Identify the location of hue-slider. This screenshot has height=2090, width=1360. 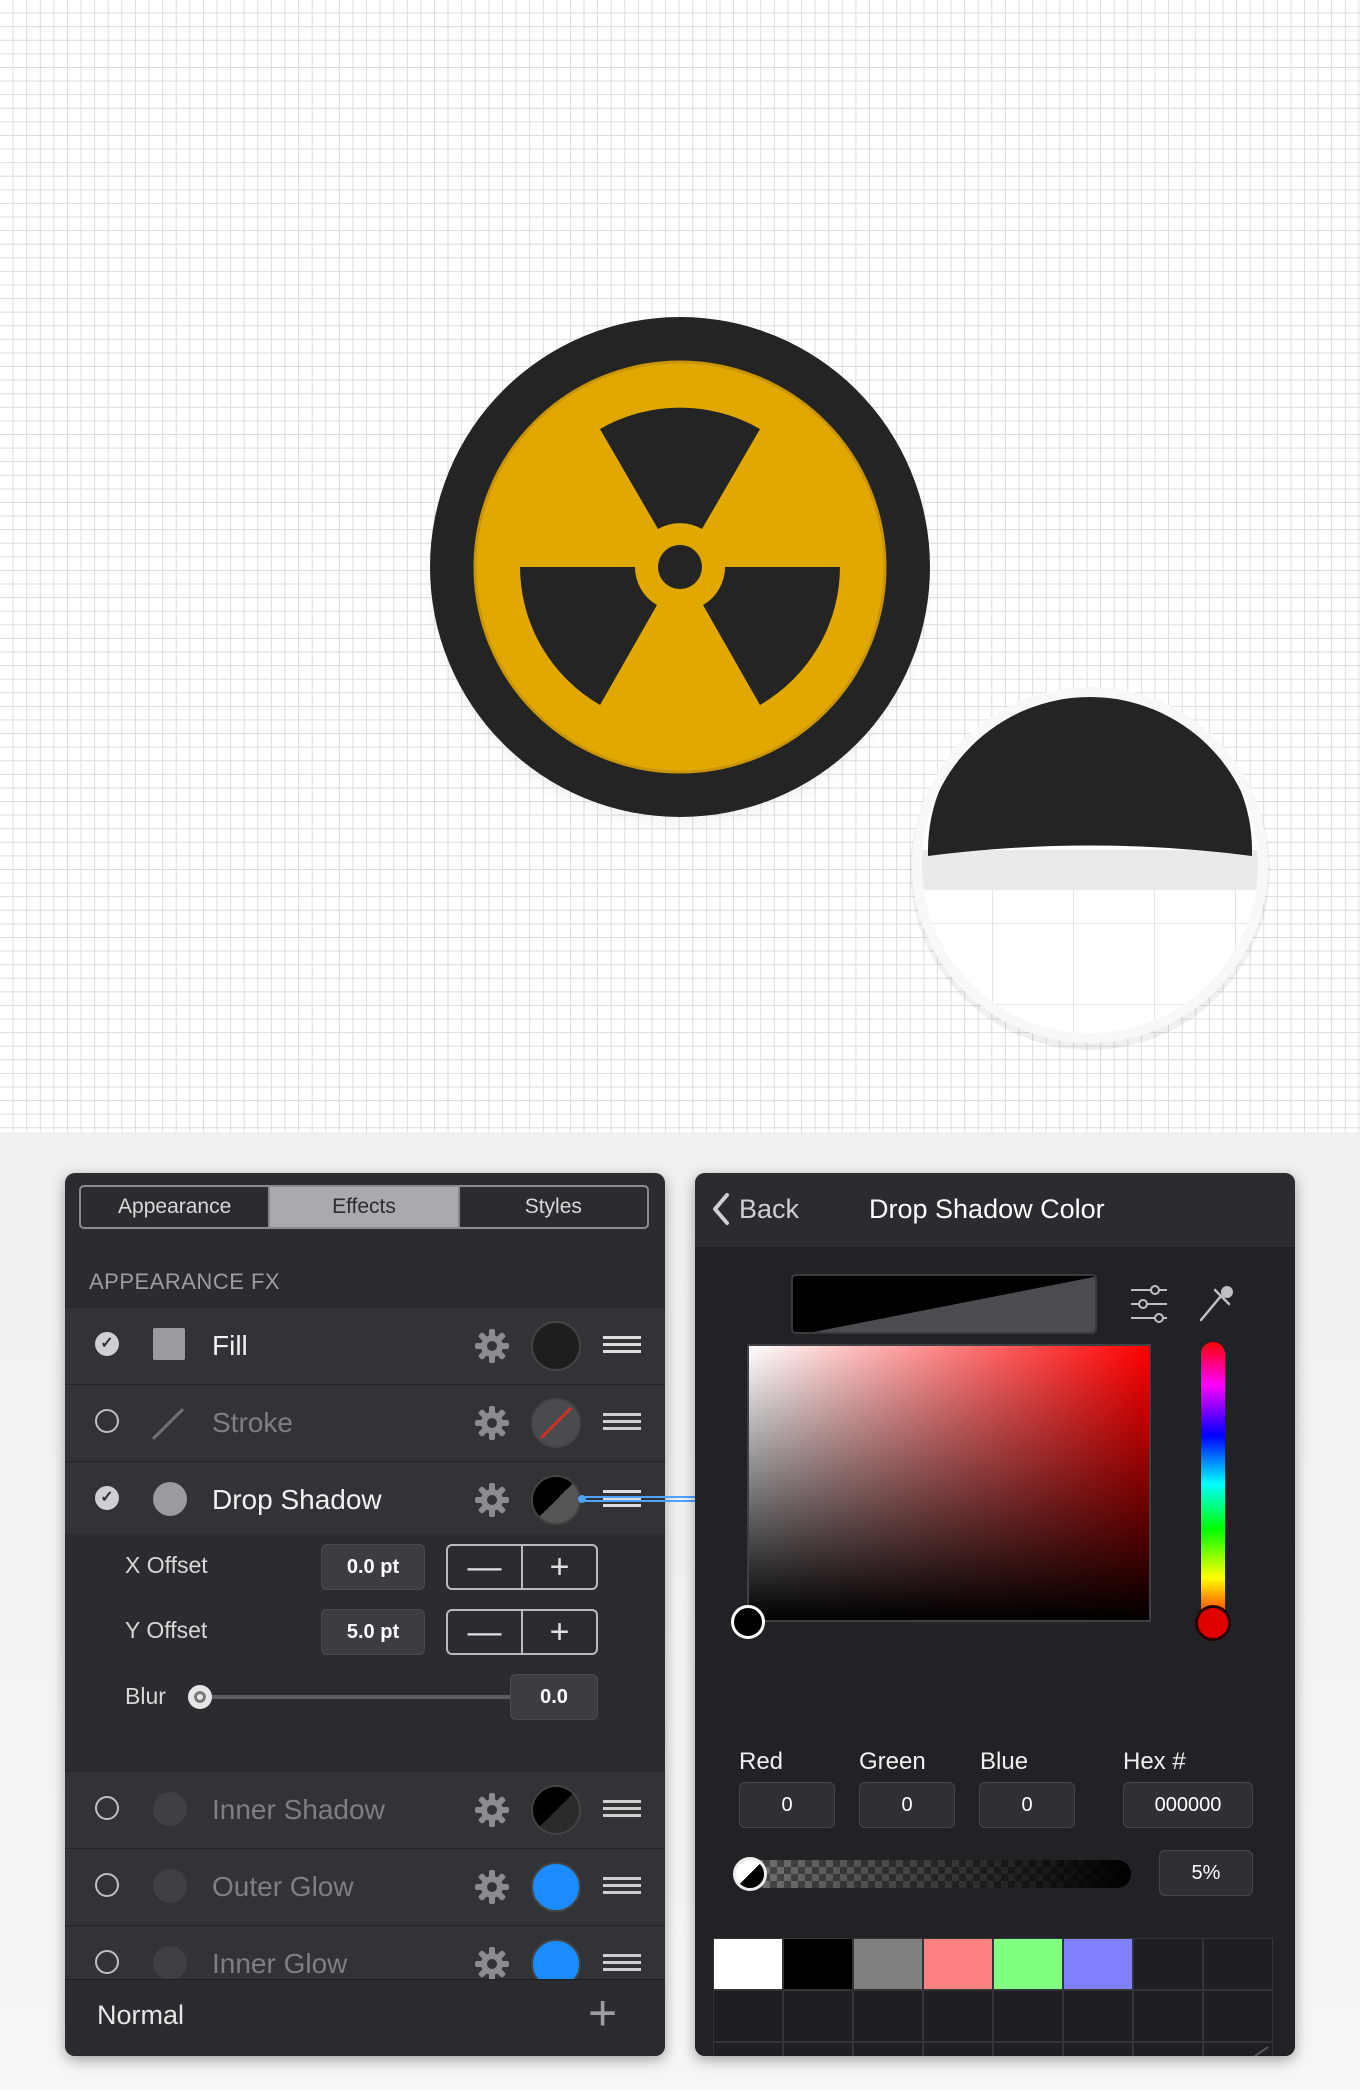
(1213, 1484).